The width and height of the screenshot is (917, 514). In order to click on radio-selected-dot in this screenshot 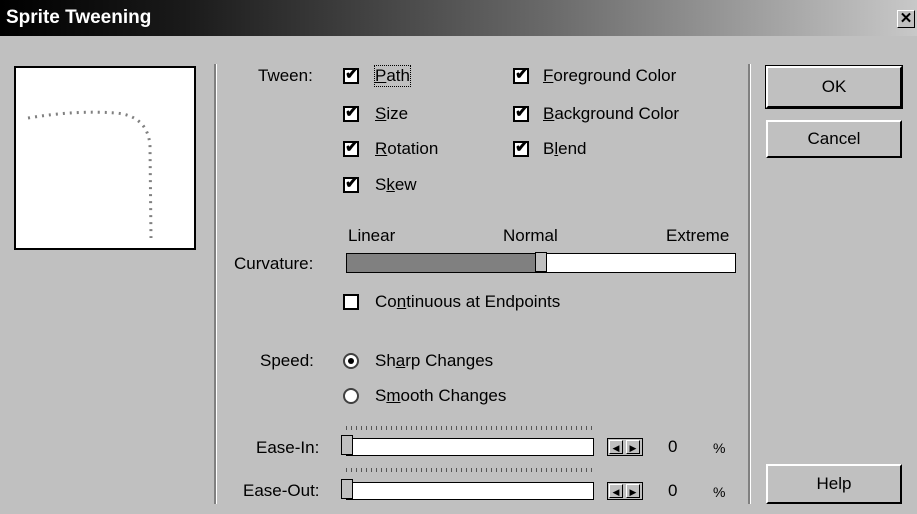, I will do `click(351, 361)`.